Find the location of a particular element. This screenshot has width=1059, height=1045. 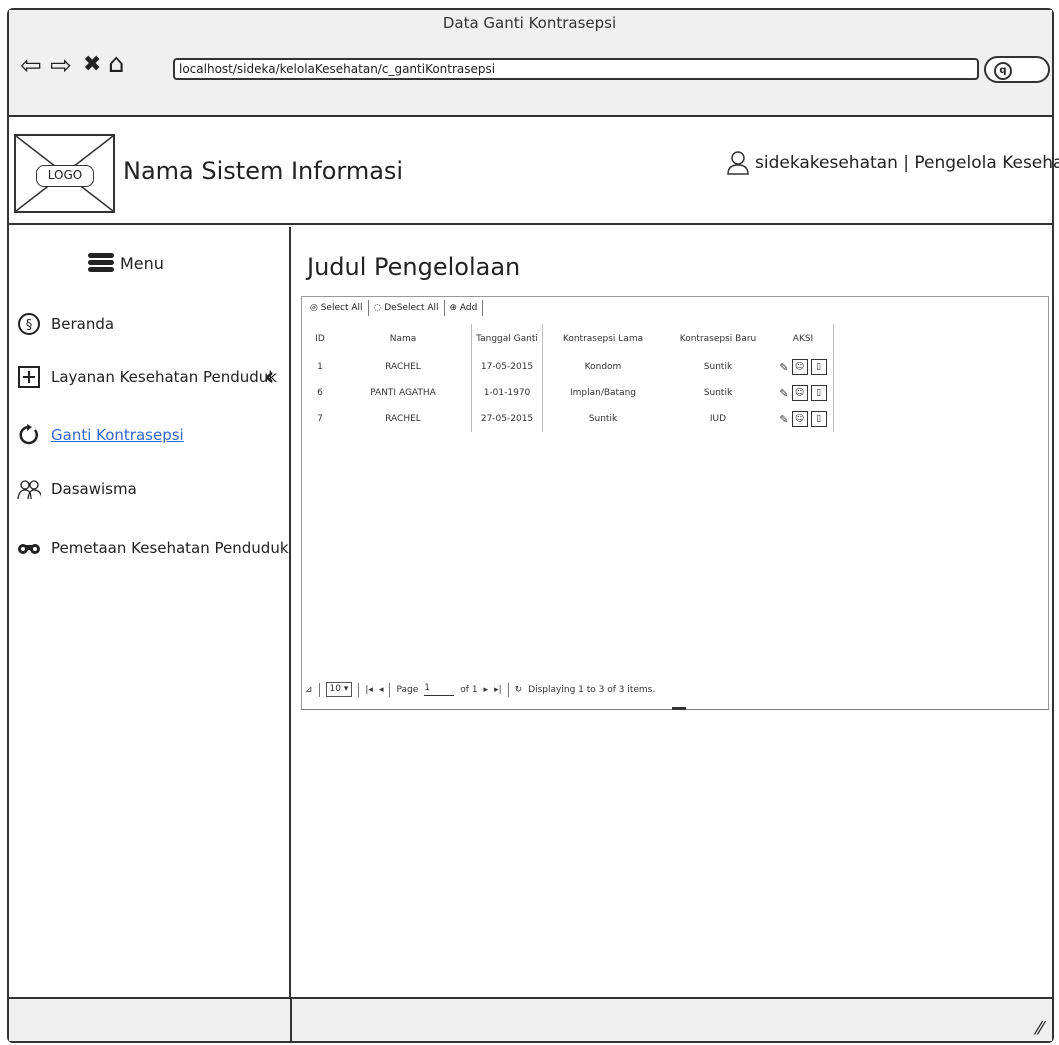

user-icon is located at coordinates (738, 163).